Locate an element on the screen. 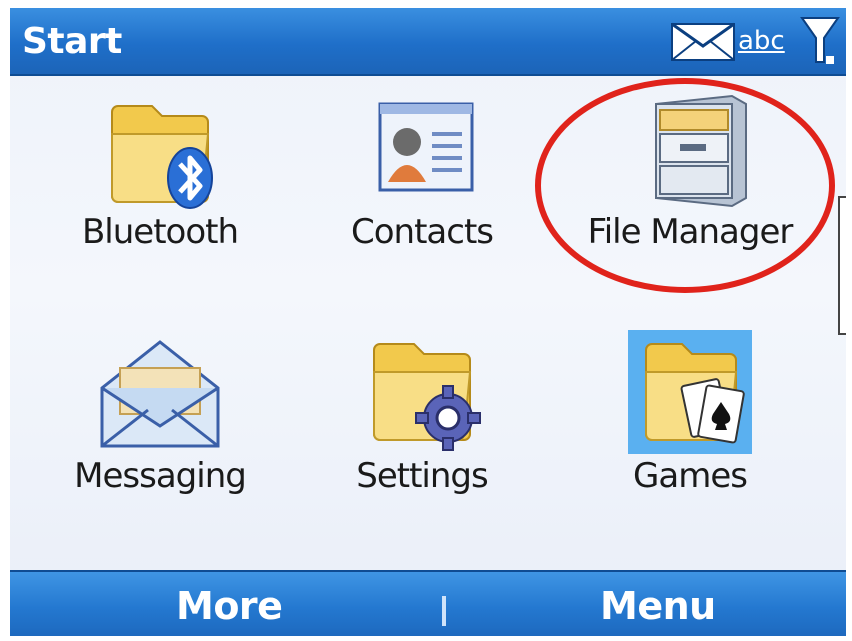  signal-strength-icon is located at coordinates (820, 40).